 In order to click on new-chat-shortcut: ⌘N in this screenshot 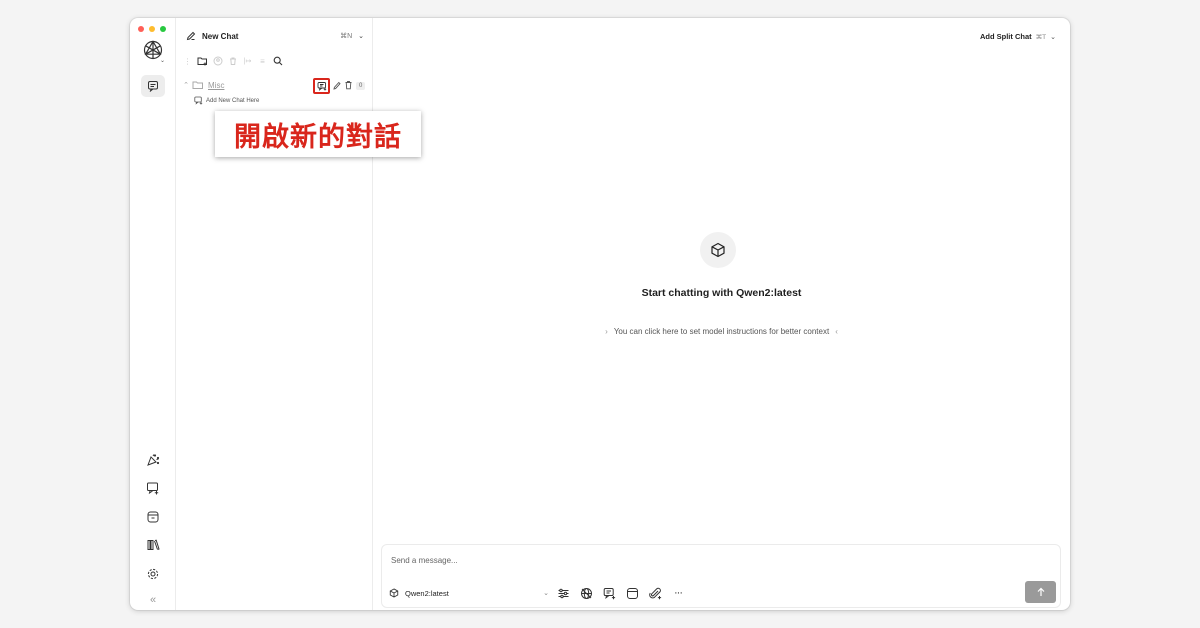, I will do `click(346, 36)`.